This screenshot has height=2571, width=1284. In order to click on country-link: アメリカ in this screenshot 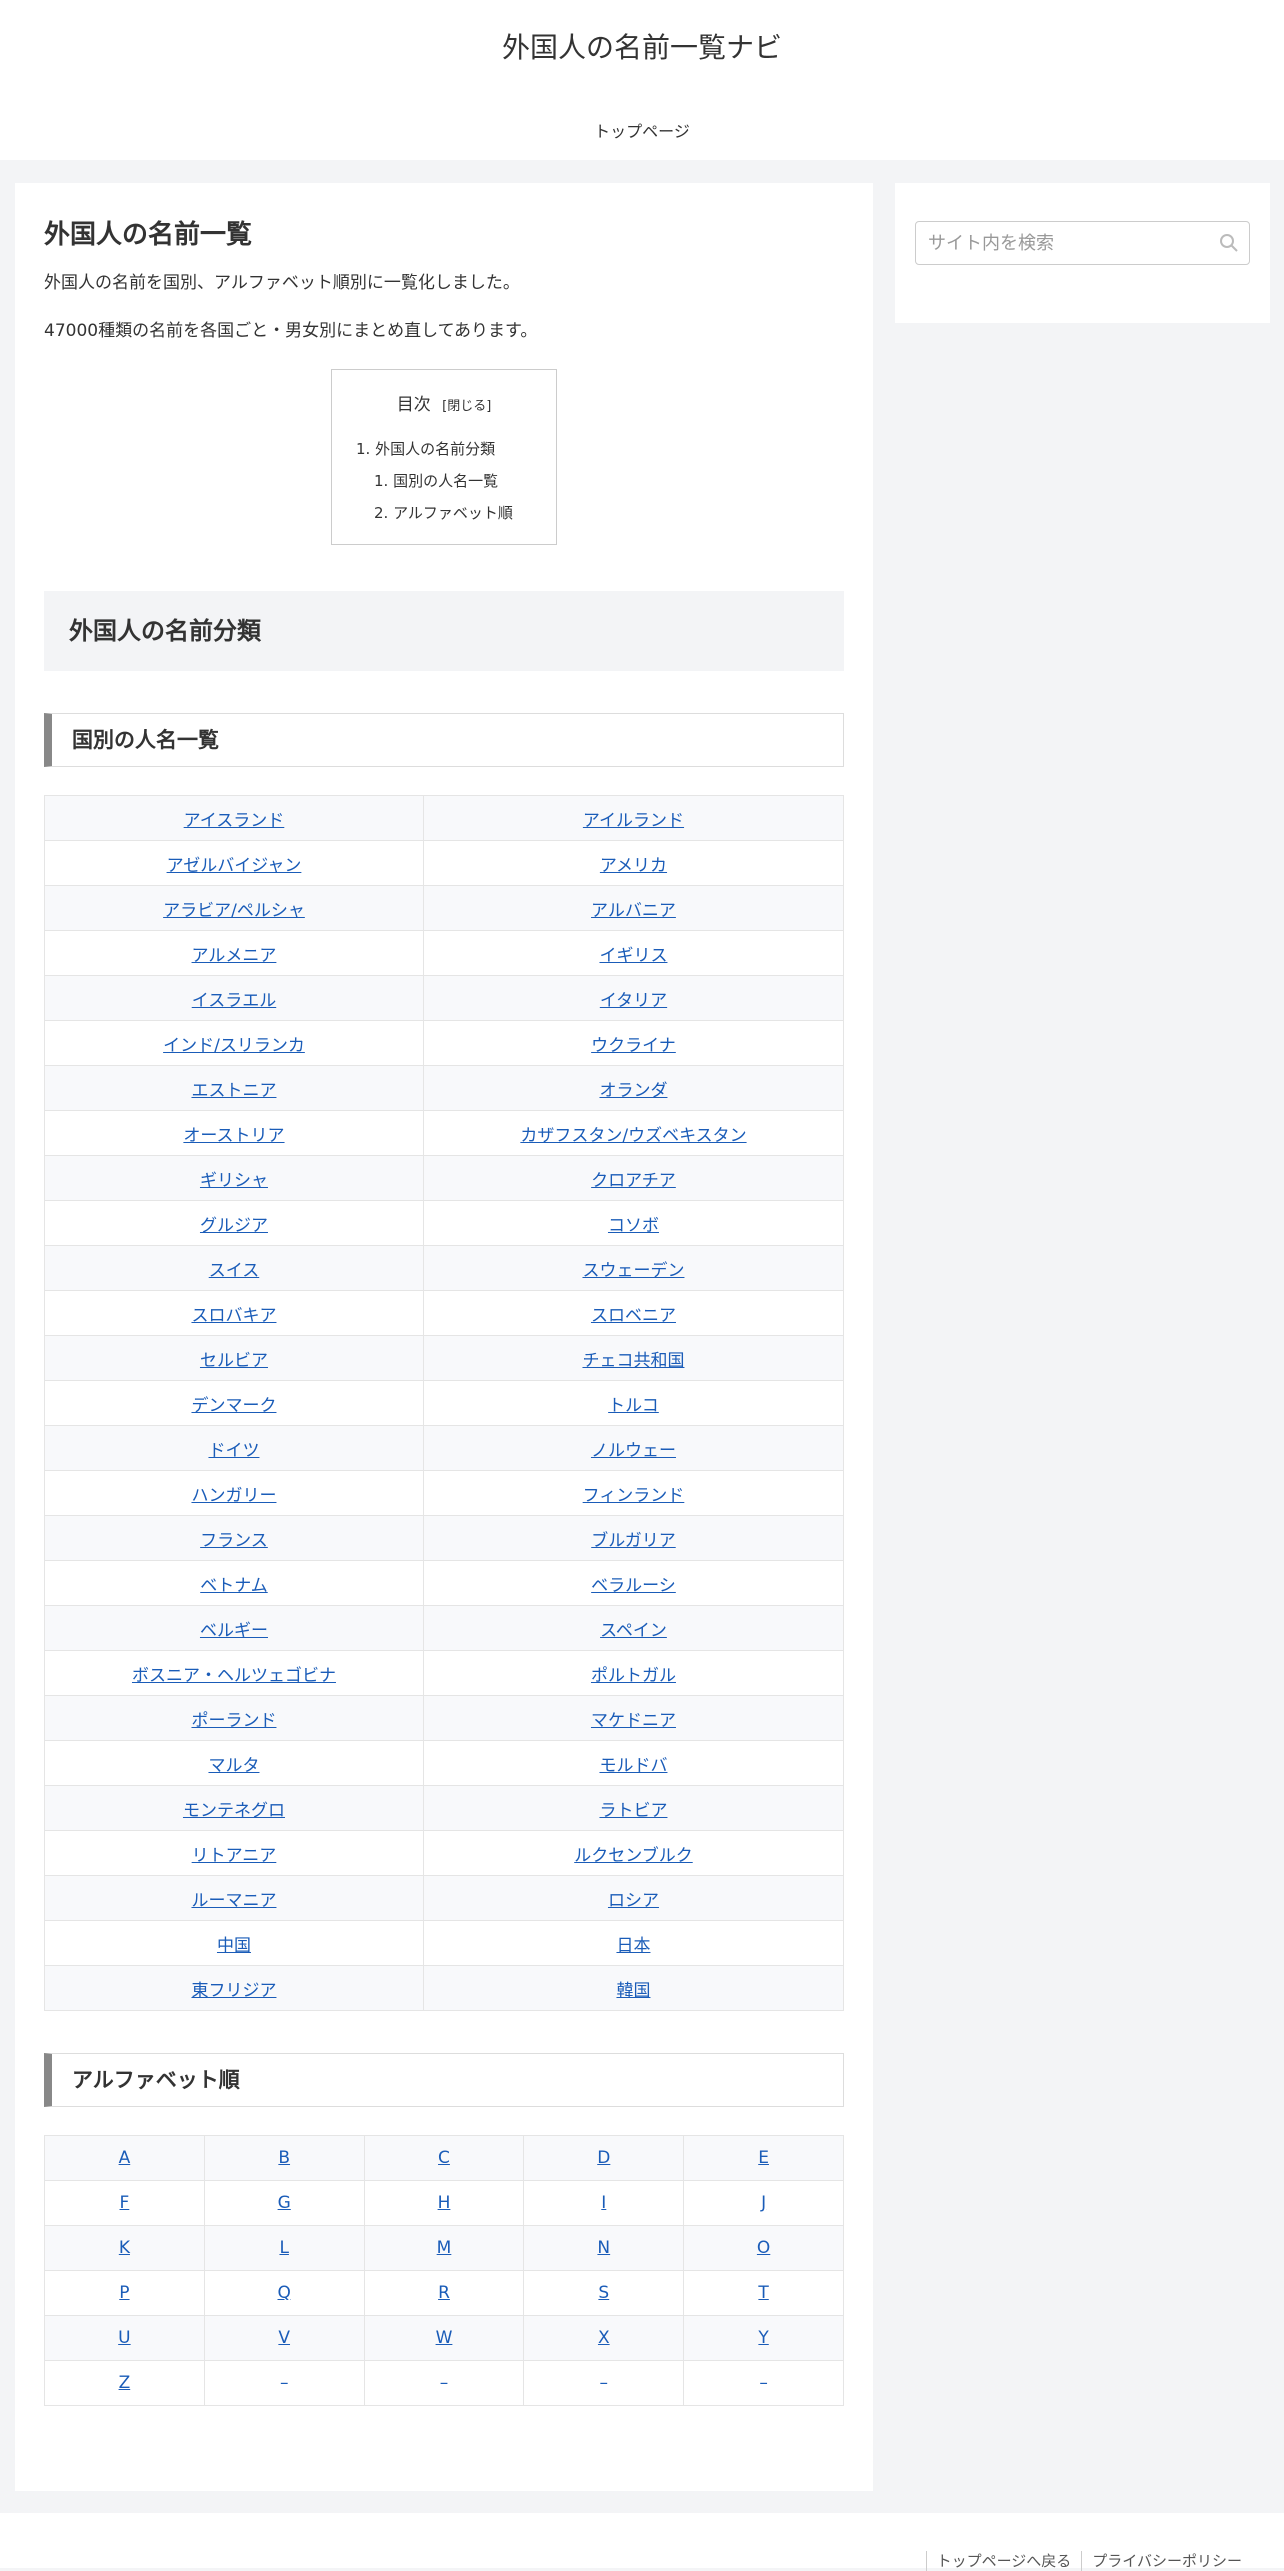, I will do `click(633, 866)`.